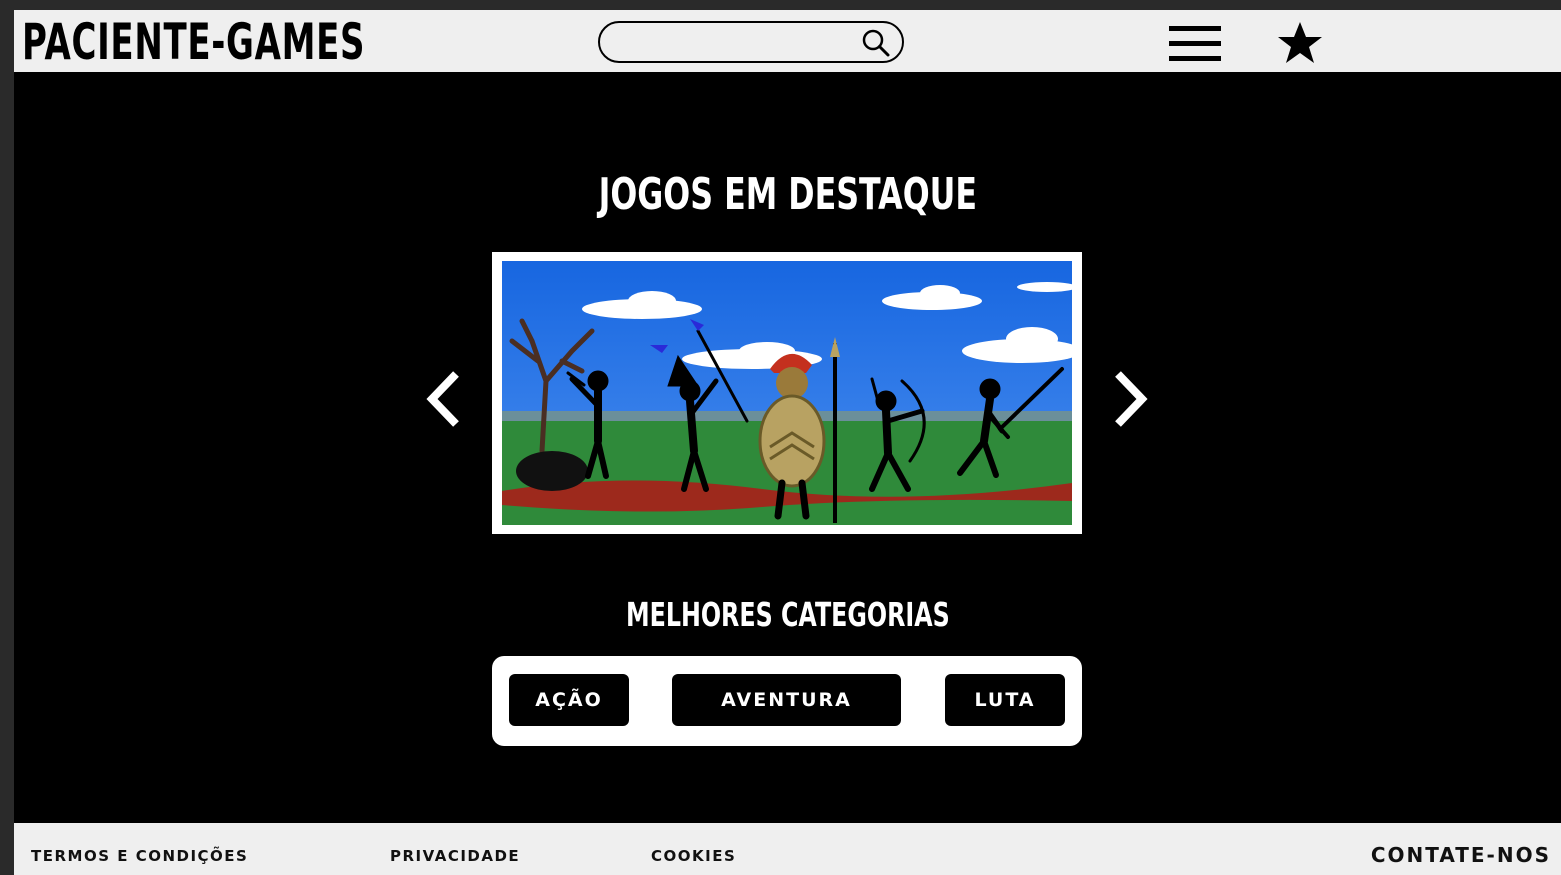  I want to click on footer-link-cookies: COOKIES, so click(693, 856).